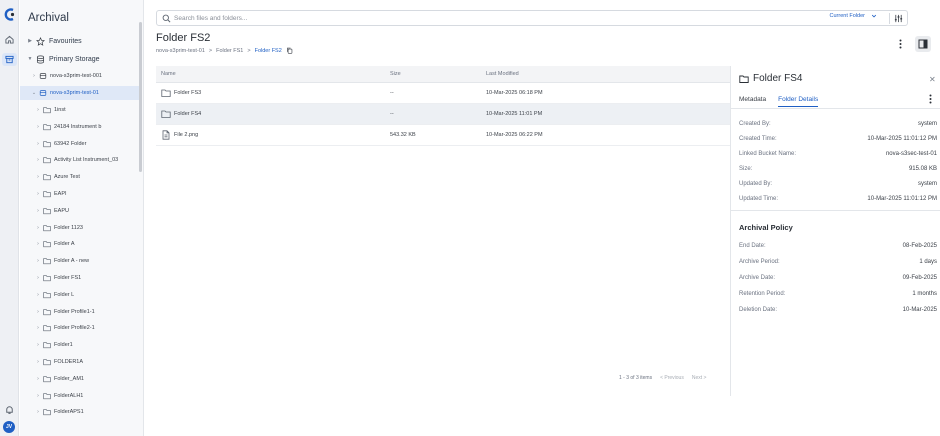  I want to click on nav-bucket-selected: ⌄ nova-s3prim-test-01, so click(79, 93).